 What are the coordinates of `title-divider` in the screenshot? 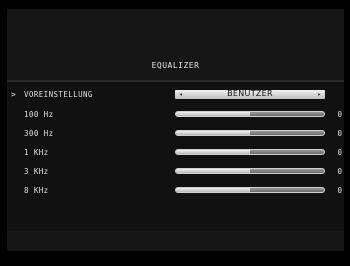 It's located at (175, 81).